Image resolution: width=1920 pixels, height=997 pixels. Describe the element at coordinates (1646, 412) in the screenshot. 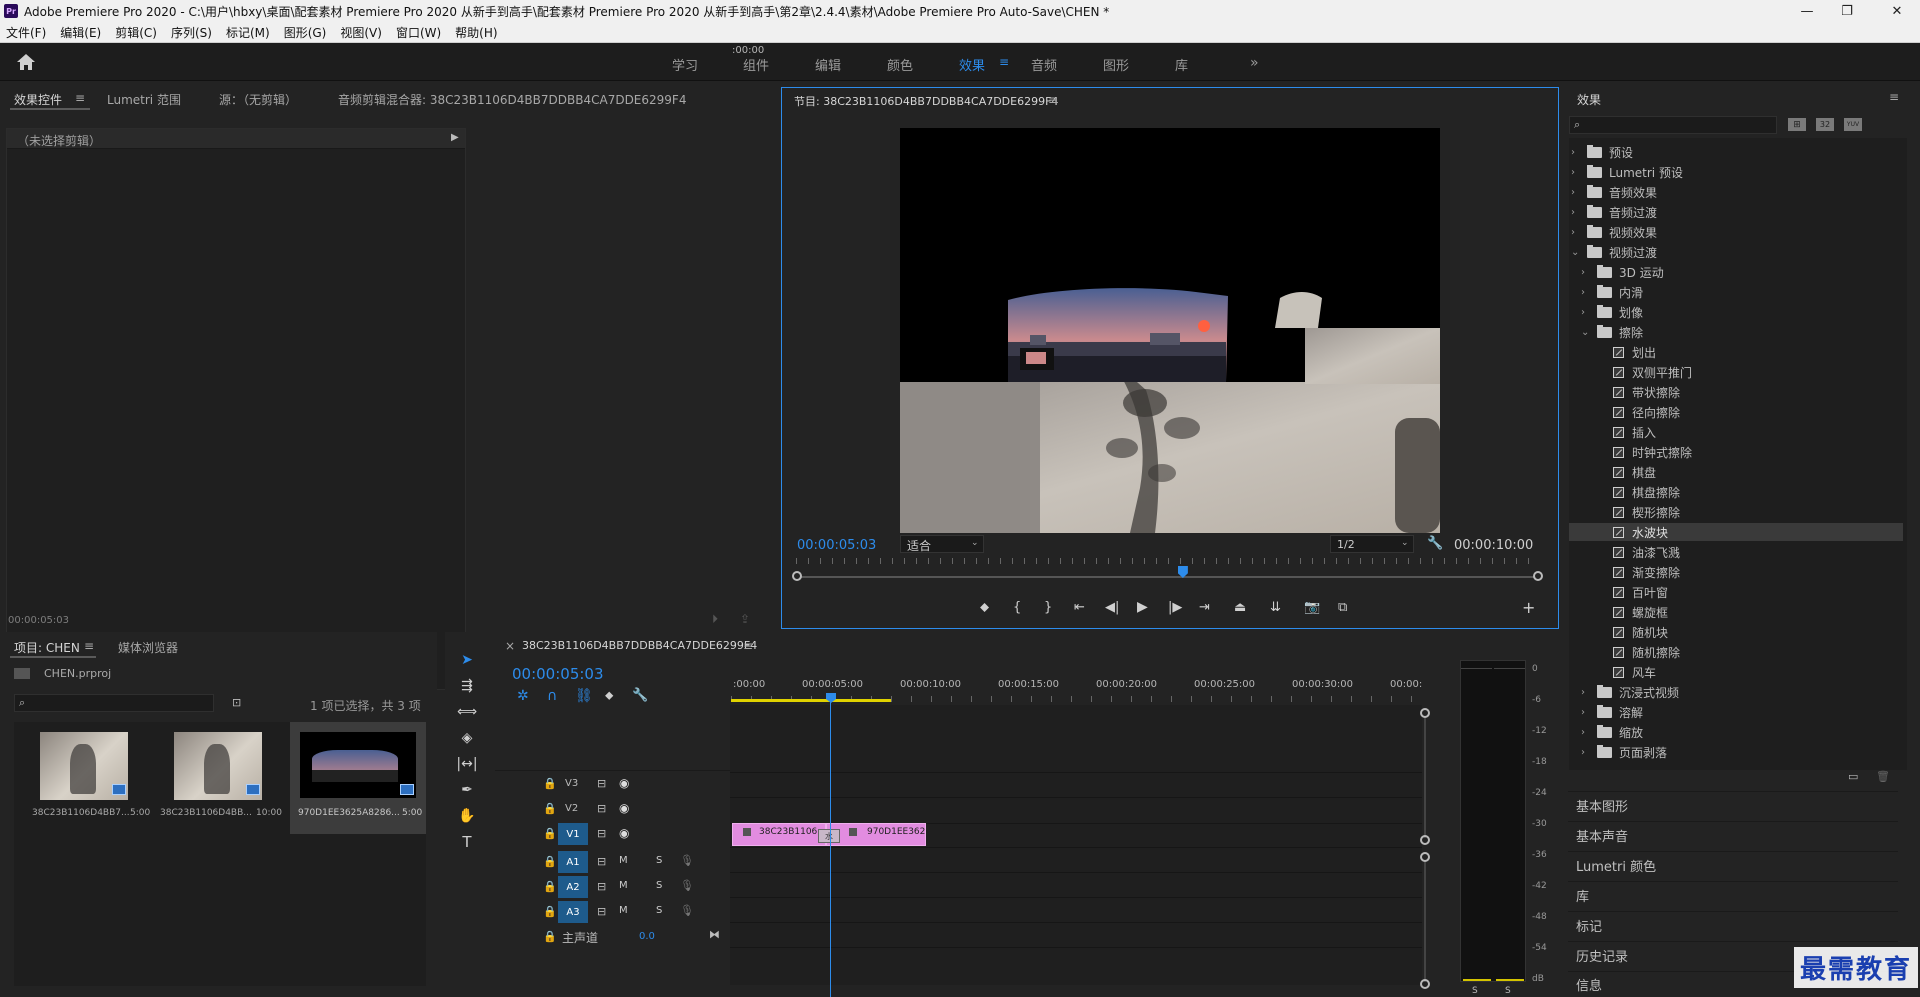

I see `effect-item: 径向擦除` at that location.